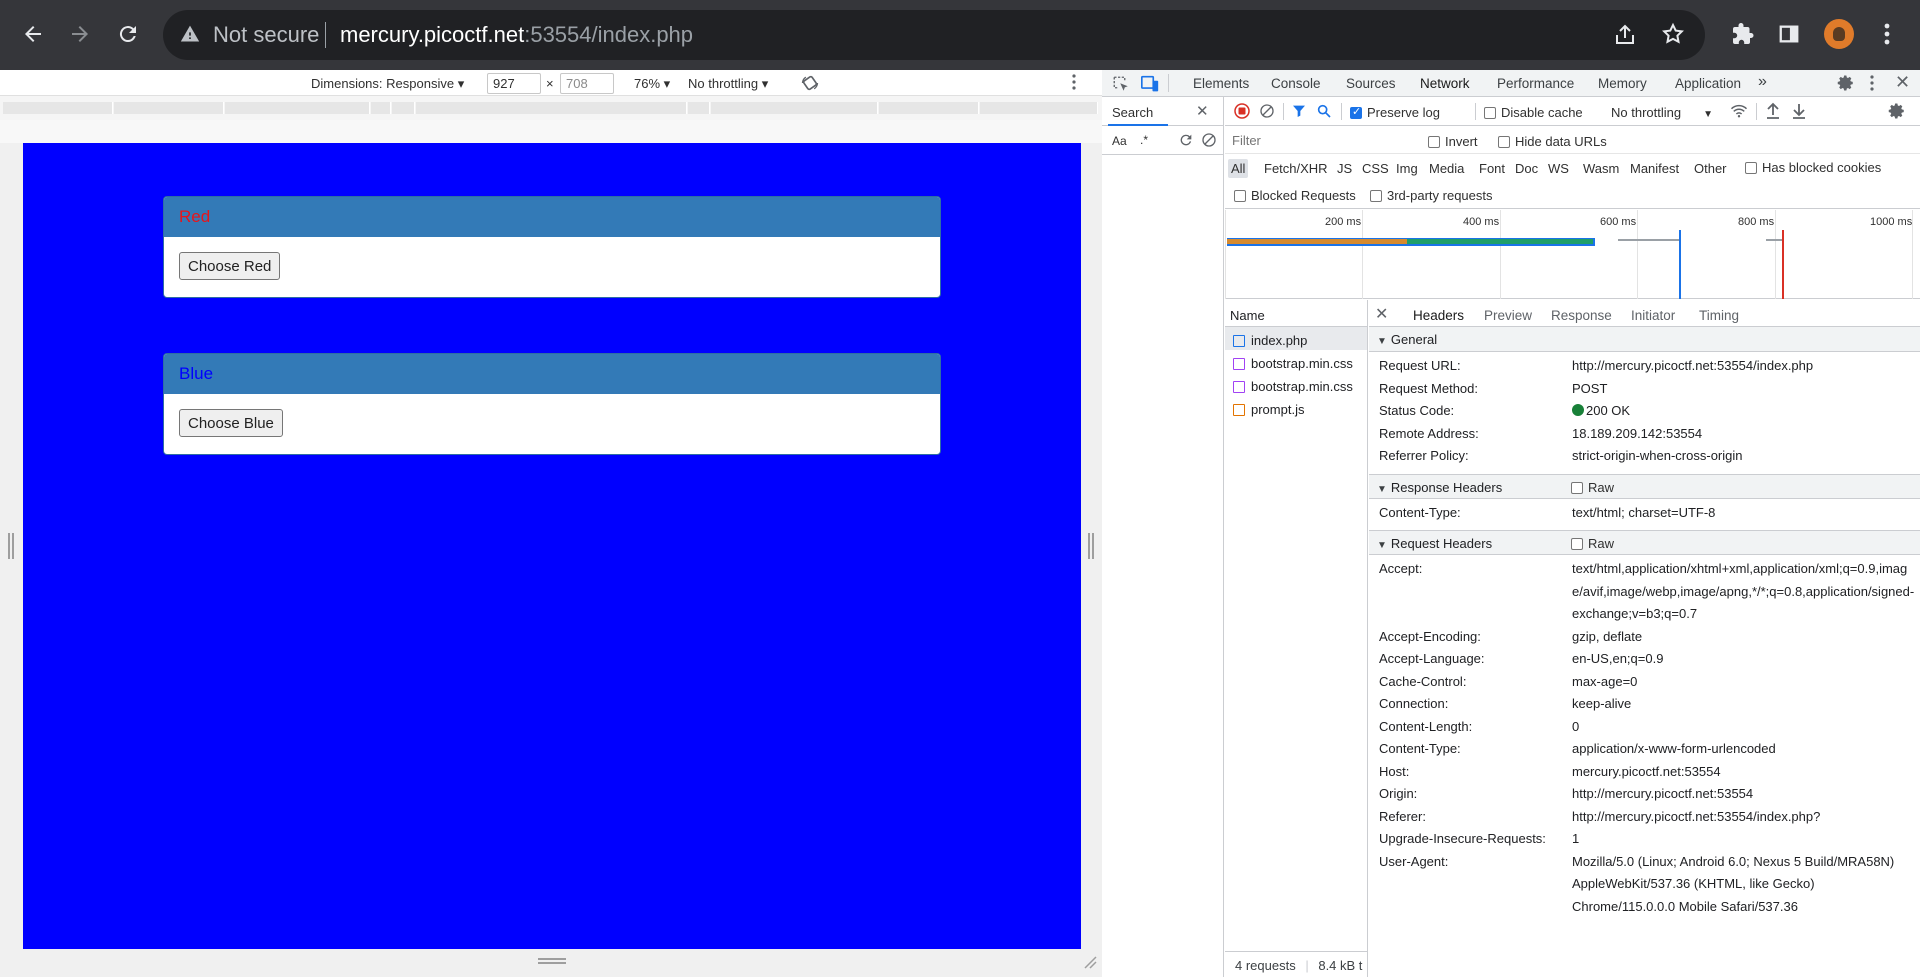 The image size is (1920, 977). What do you see at coordinates (1144, 140) in the screenshot?
I see `regex-icon: .*` at bounding box center [1144, 140].